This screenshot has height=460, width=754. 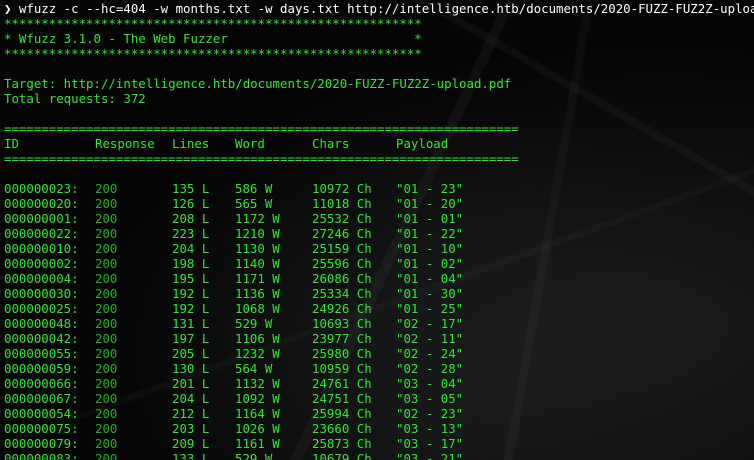 What do you see at coordinates (257, 263) in the screenshot?
I see `row-word: 1140 W` at bounding box center [257, 263].